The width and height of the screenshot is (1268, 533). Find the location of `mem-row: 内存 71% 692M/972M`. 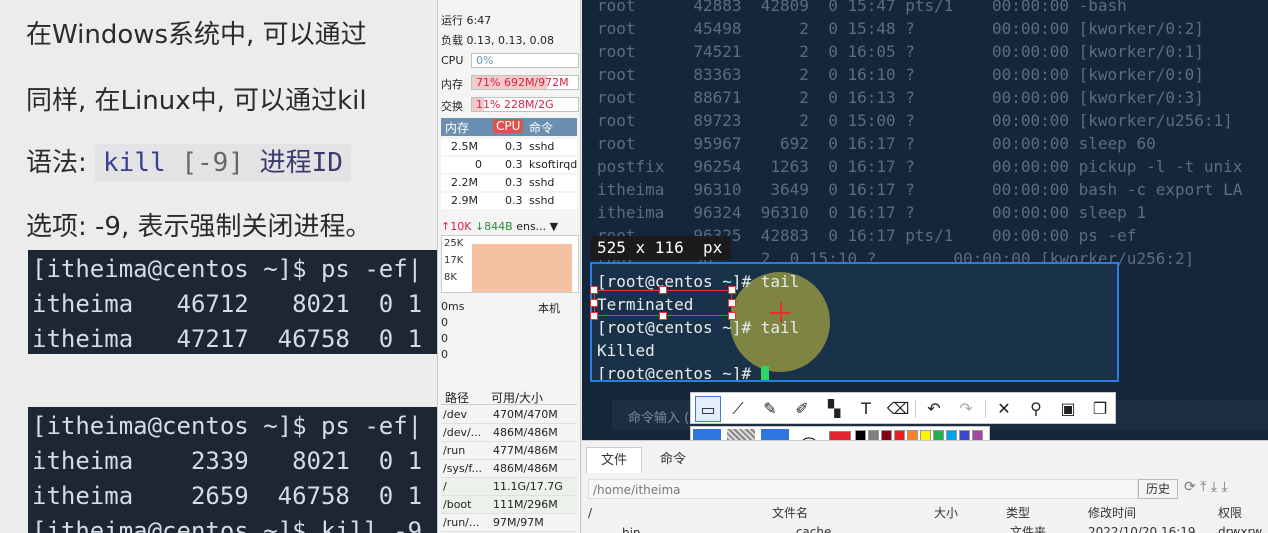

mem-row: 内存 71% 692M/972M is located at coordinates (510, 83).